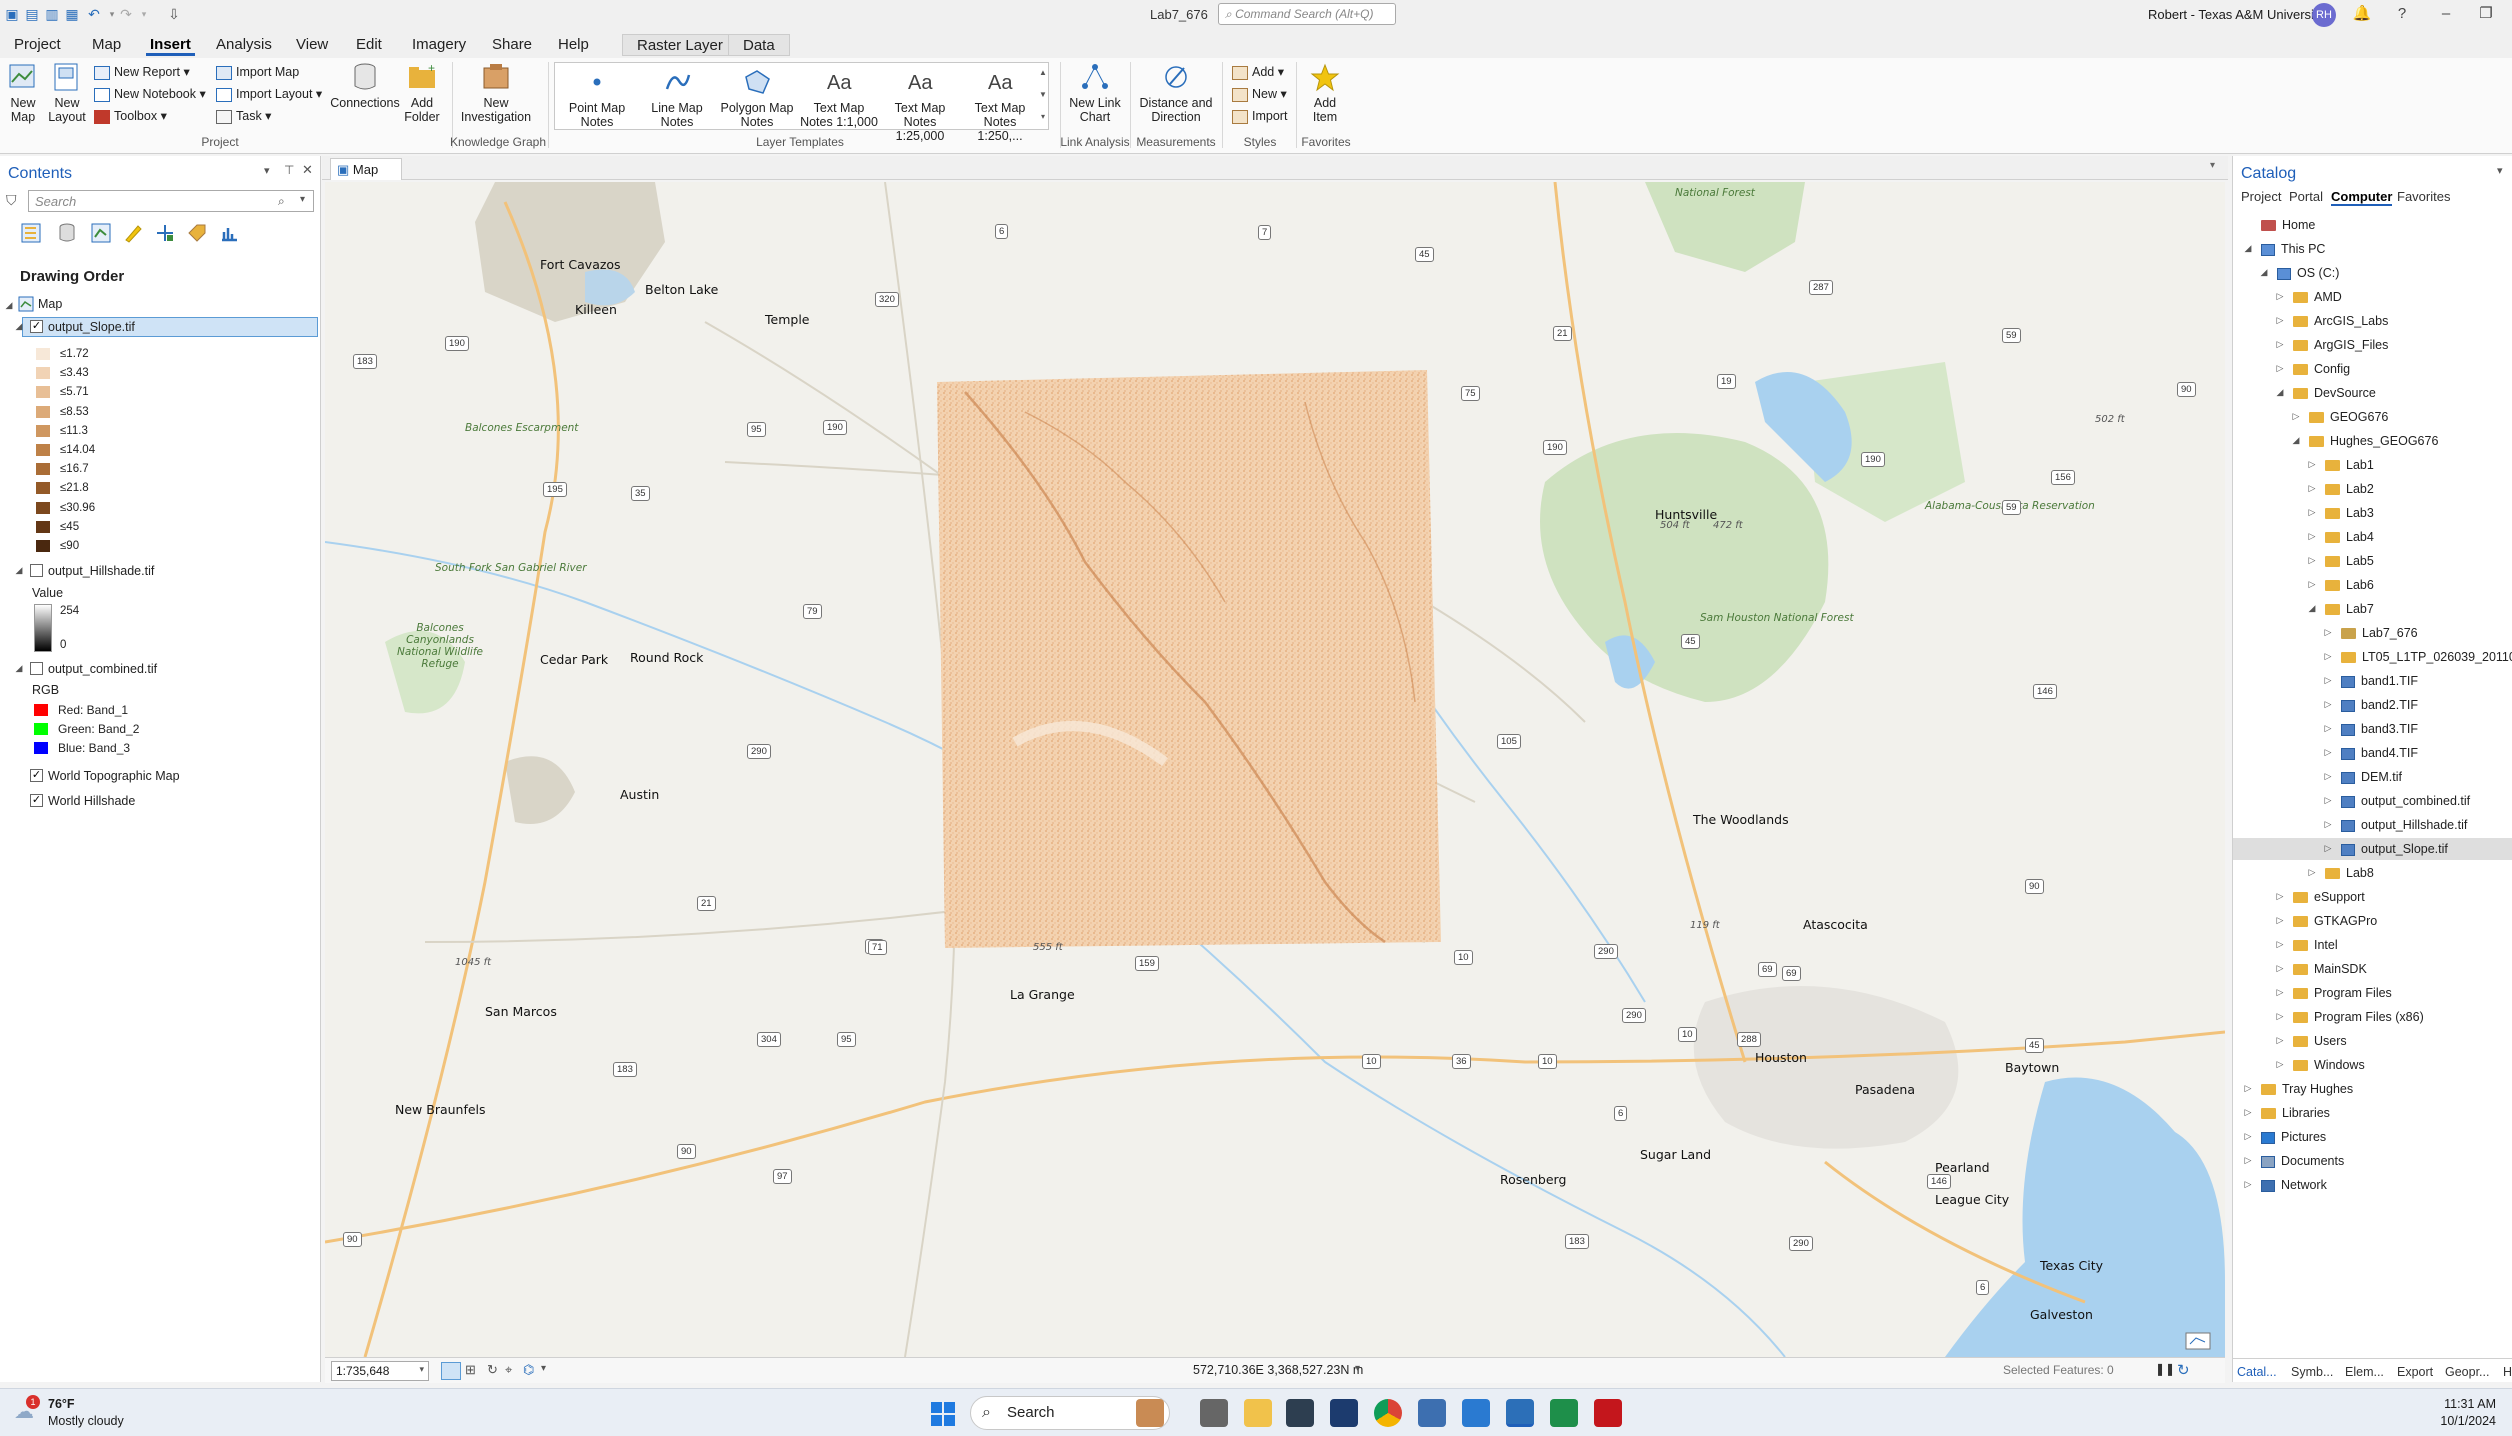  I want to click on open-project-icon: ▤, so click(32, 14).